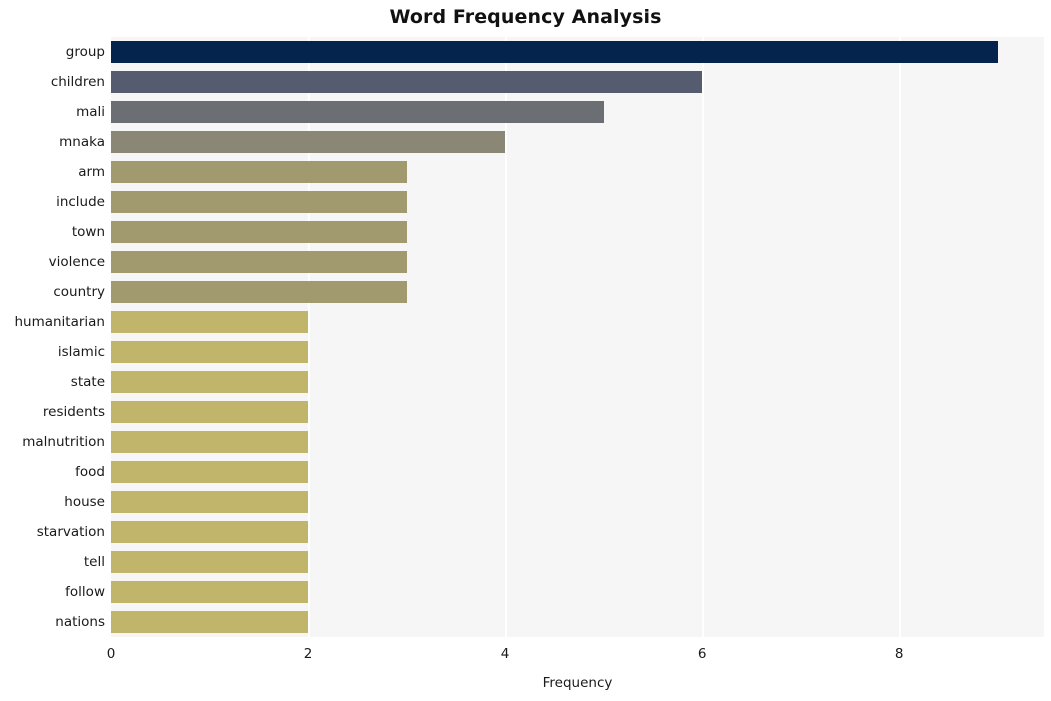 The height and width of the screenshot is (701, 1051). I want to click on y-tick-label-arm: arm, so click(91, 172).